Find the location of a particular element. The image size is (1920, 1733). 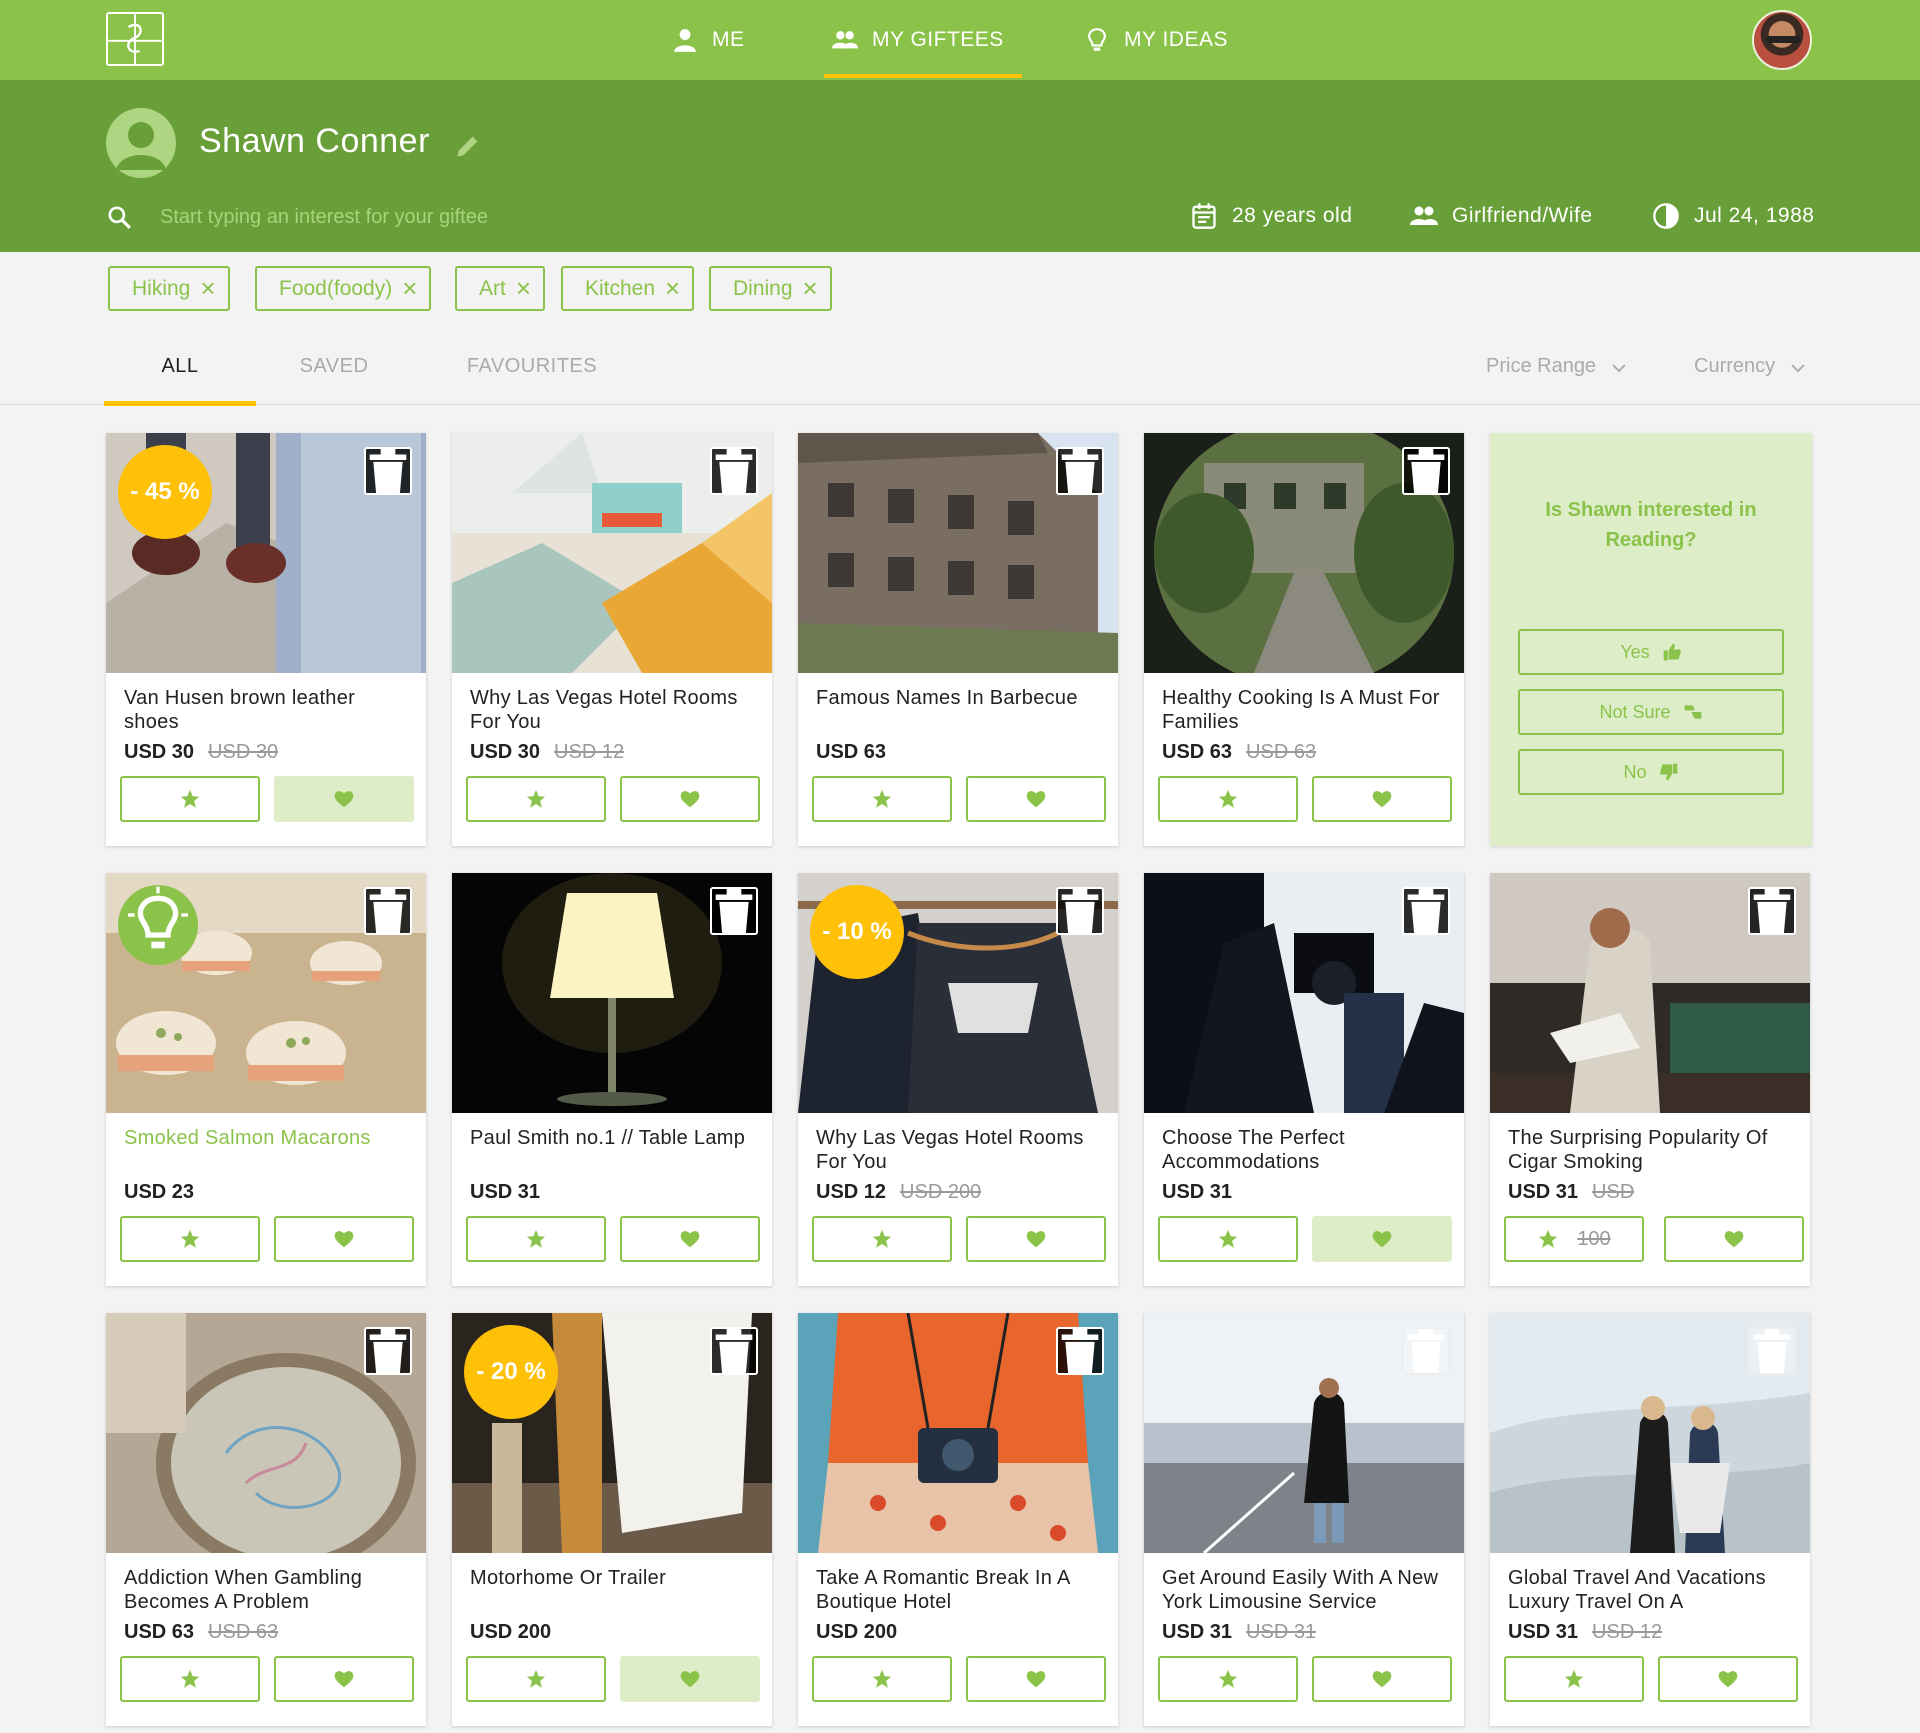

product-title: Paul Smith no.1 // Table Lamp is located at coordinates (615, 1138).